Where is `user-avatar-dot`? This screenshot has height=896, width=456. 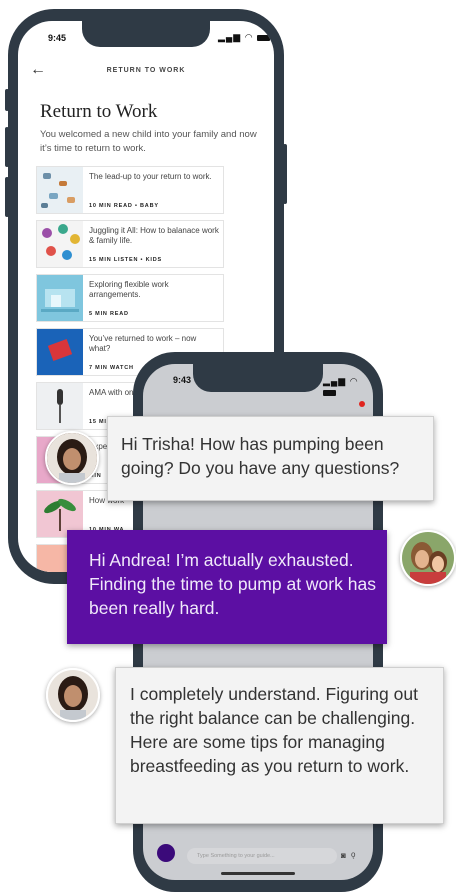
user-avatar-dot is located at coordinates (166, 853).